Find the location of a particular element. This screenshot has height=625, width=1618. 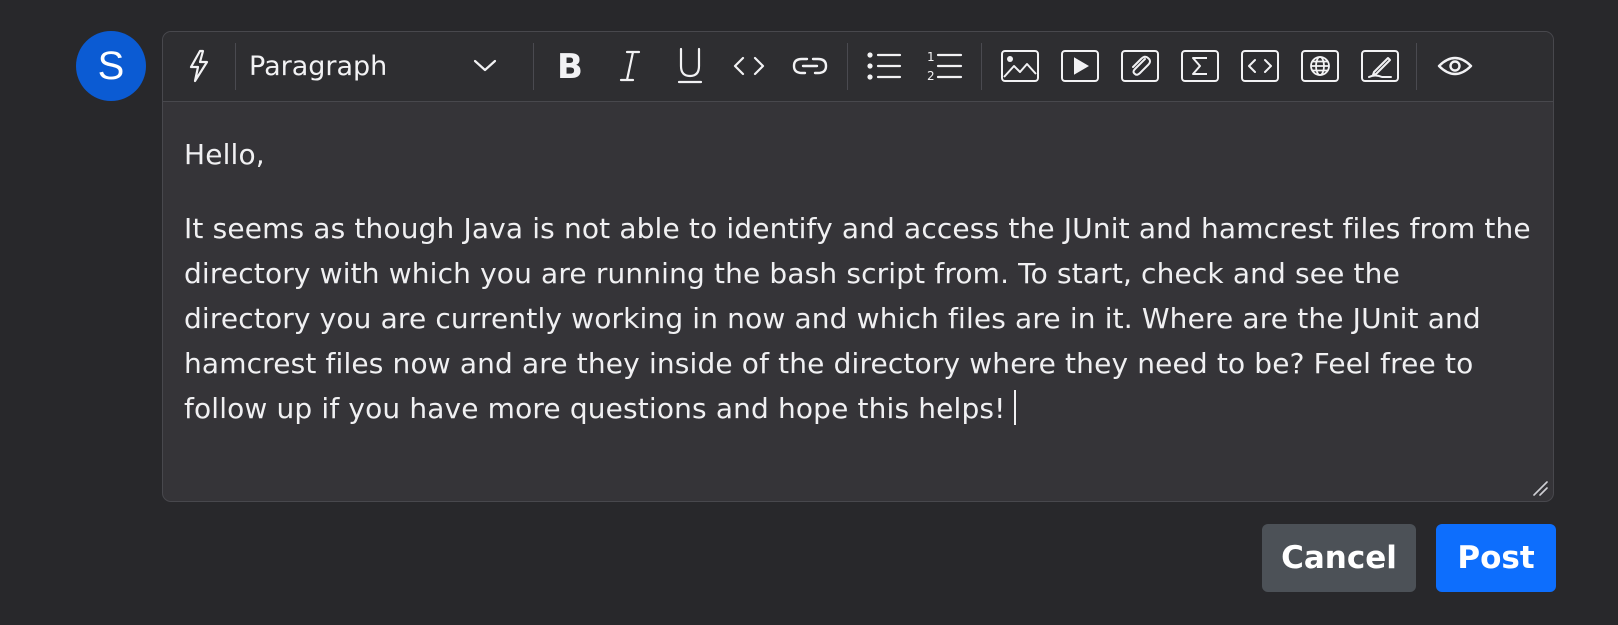

insert-web-embed-button is located at coordinates (1320, 66).